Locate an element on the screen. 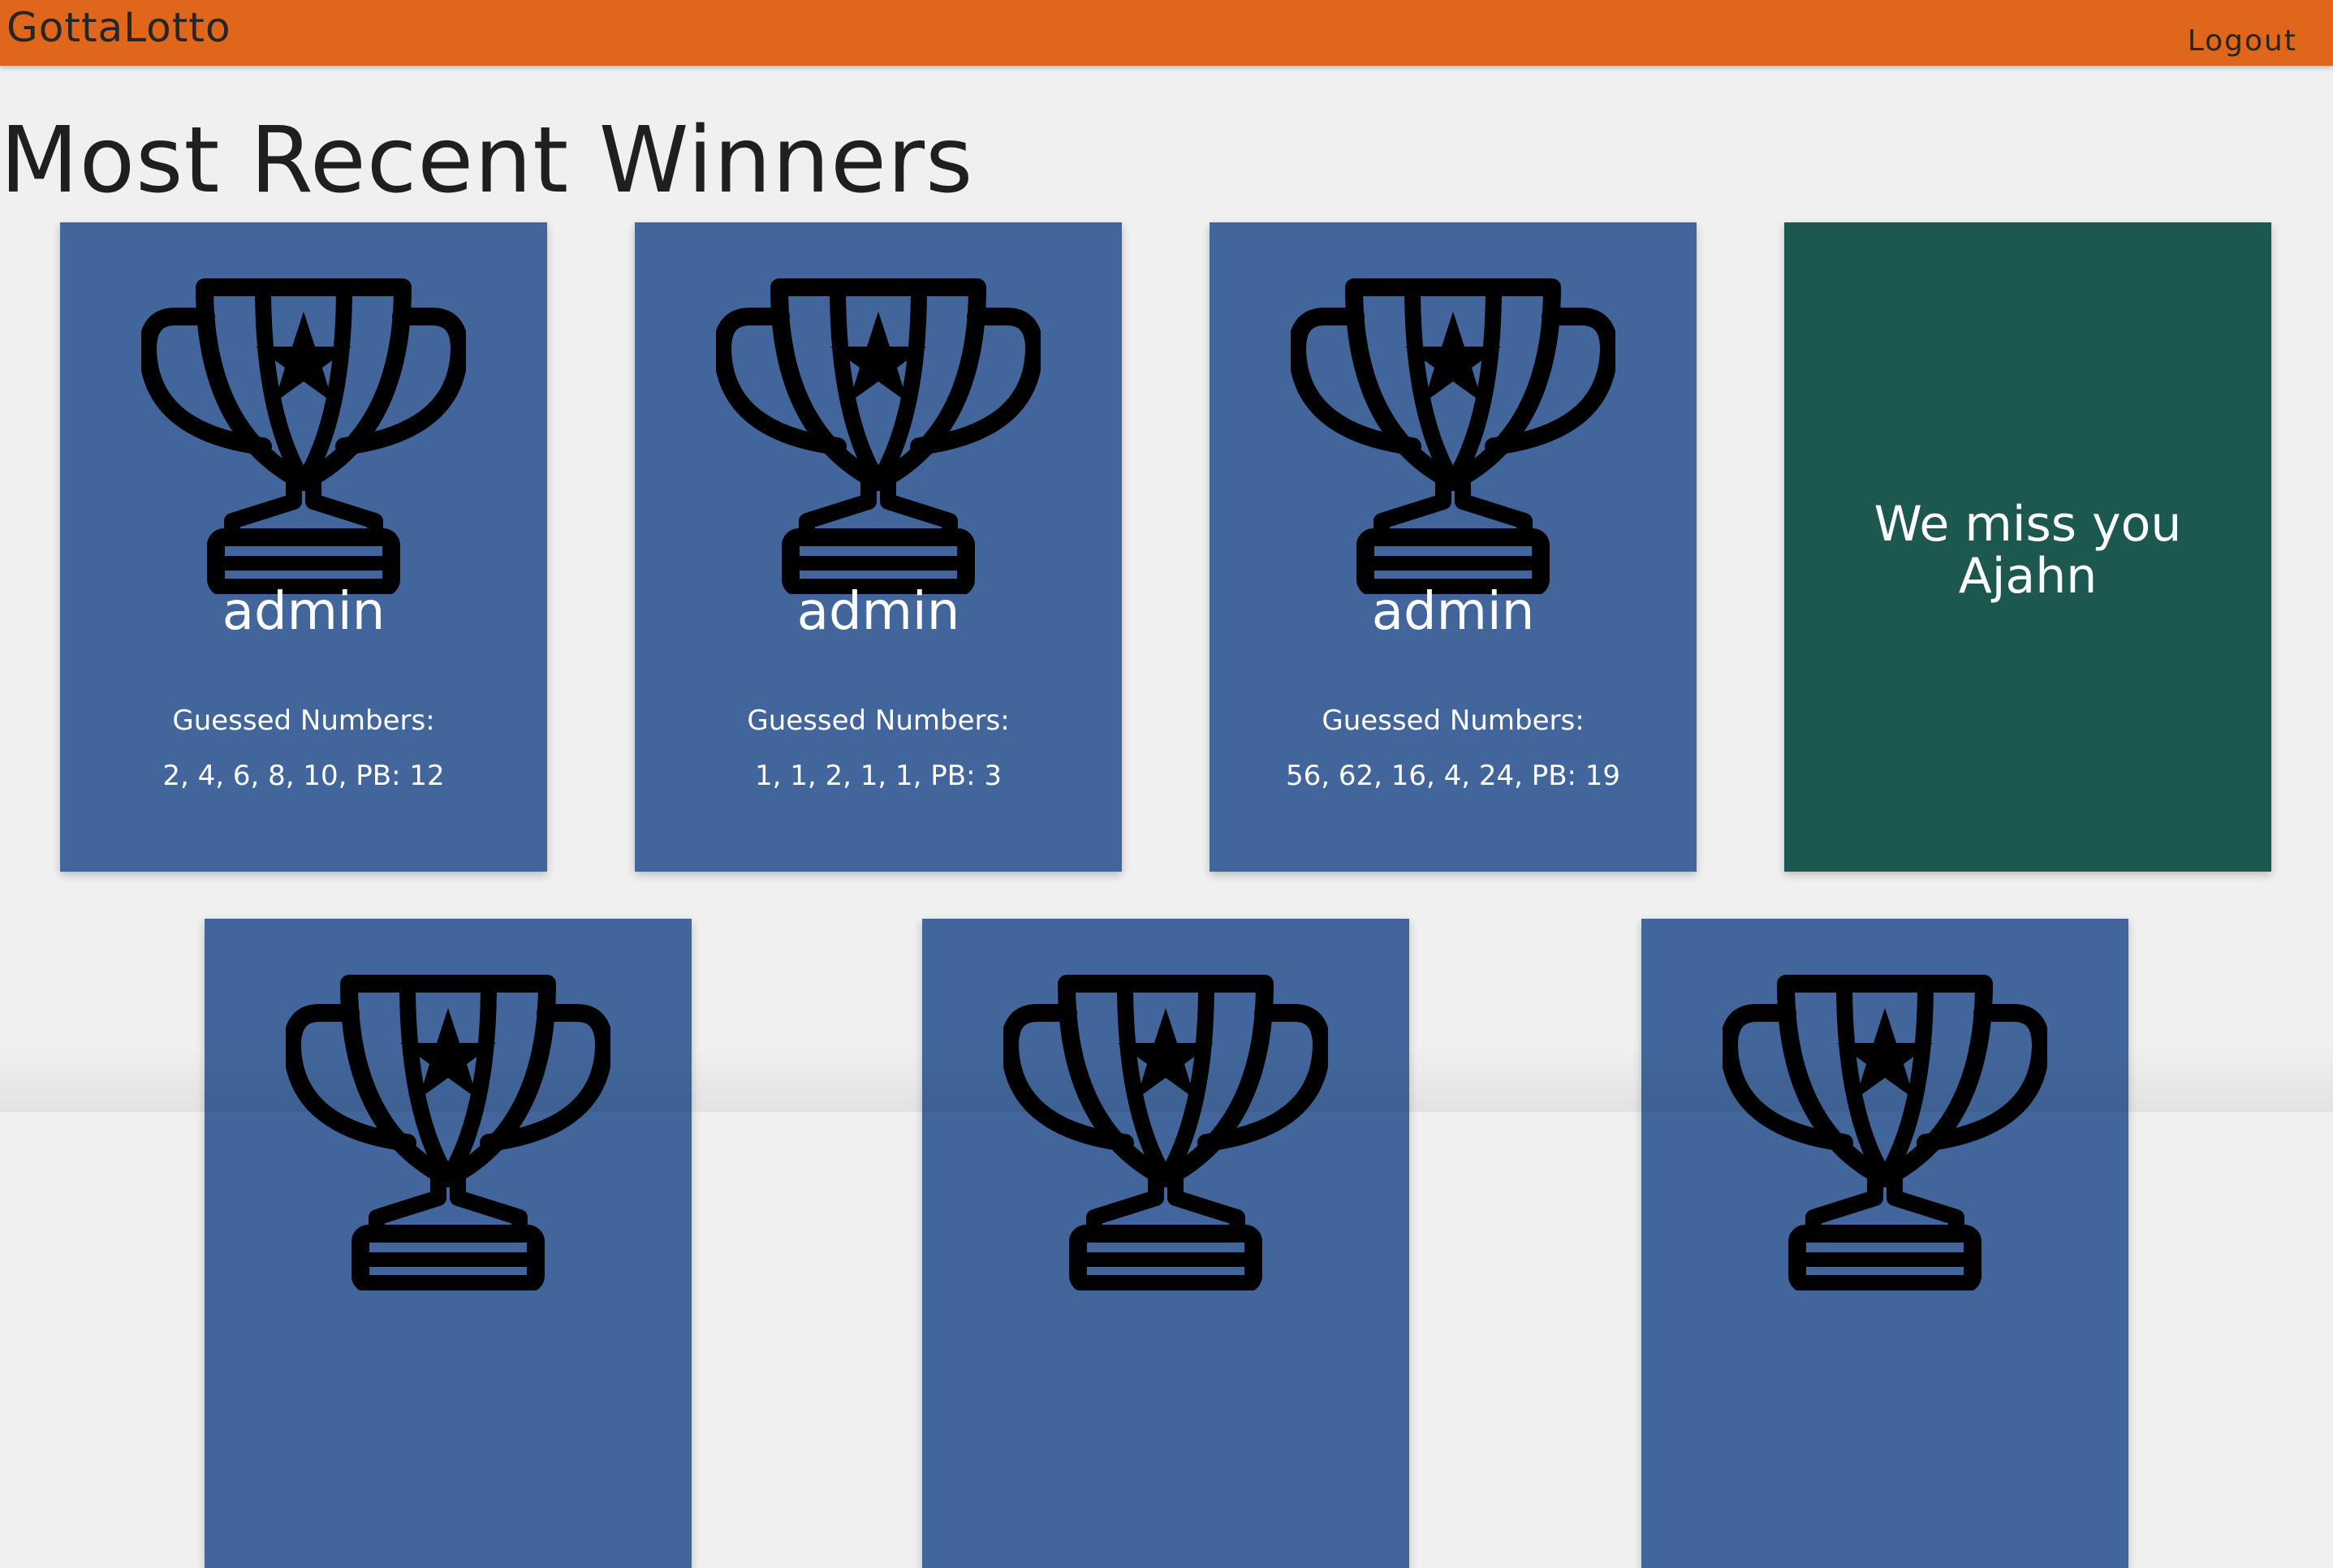  logout-link: Logout is located at coordinates (2242, 42).